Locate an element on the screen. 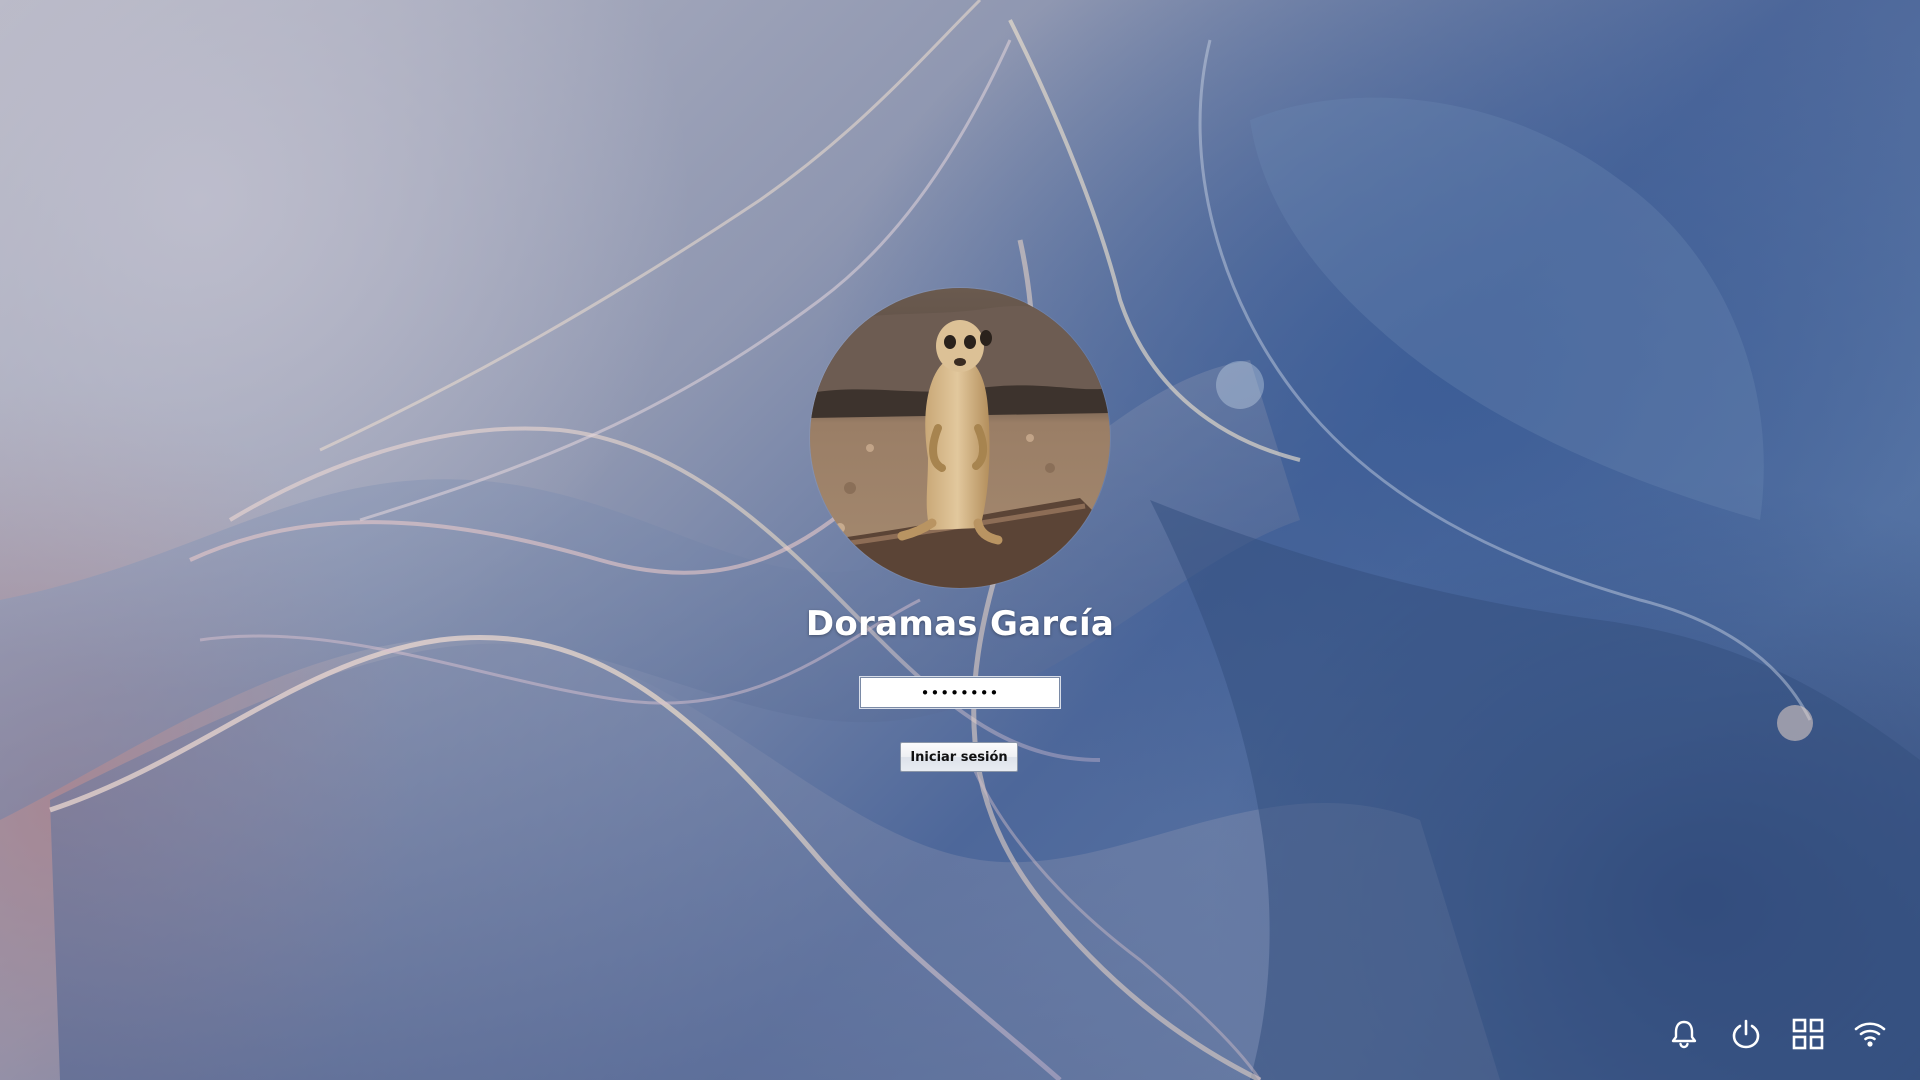 This screenshot has height=1080, width=1920. sign-in-button: Iniciar sesión is located at coordinates (959, 757).